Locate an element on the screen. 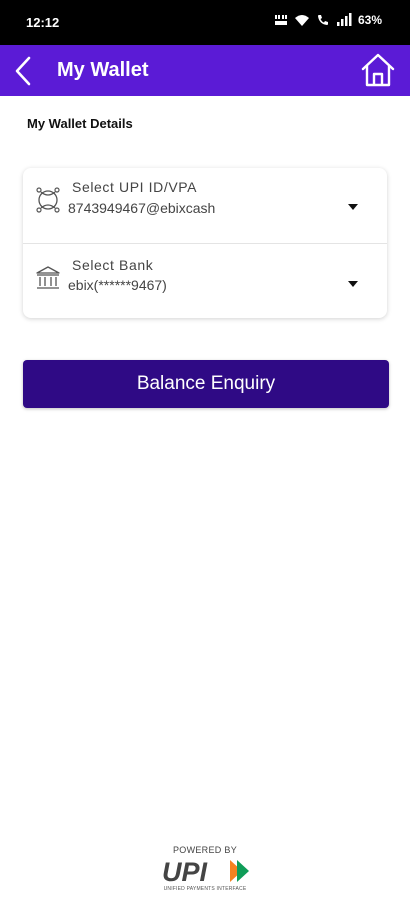 The height and width of the screenshot is (900, 410). upi-id-label: Select UPI ID/VPA is located at coordinates (135, 187).